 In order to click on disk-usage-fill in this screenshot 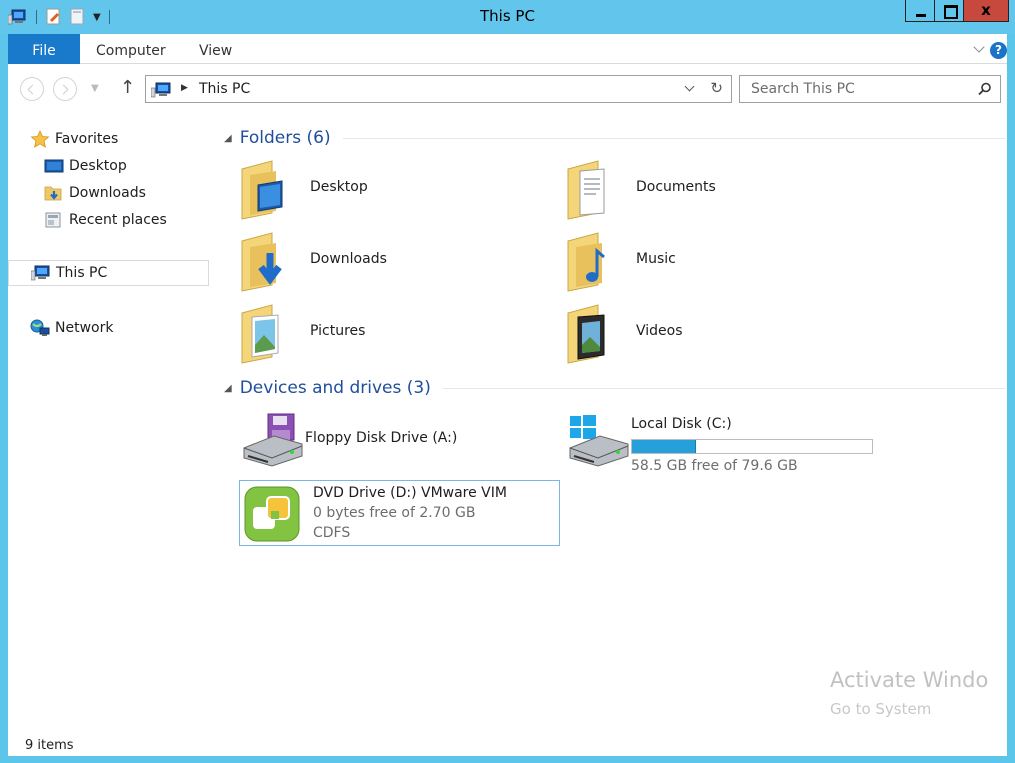, I will do `click(664, 446)`.